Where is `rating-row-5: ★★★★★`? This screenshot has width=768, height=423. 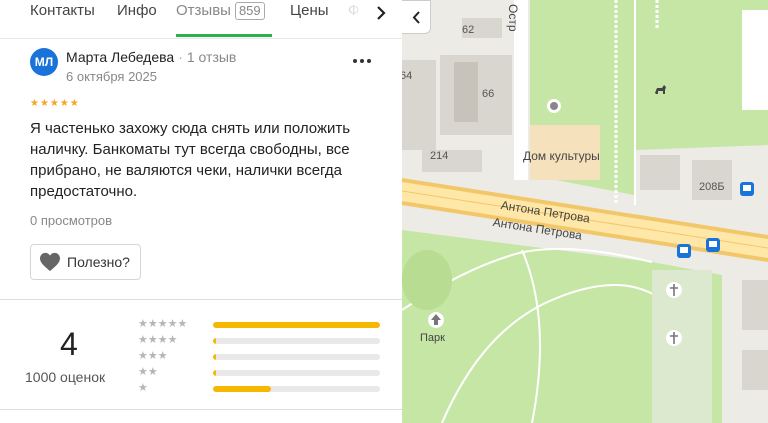 rating-row-5: ★★★★★ is located at coordinates (260, 324).